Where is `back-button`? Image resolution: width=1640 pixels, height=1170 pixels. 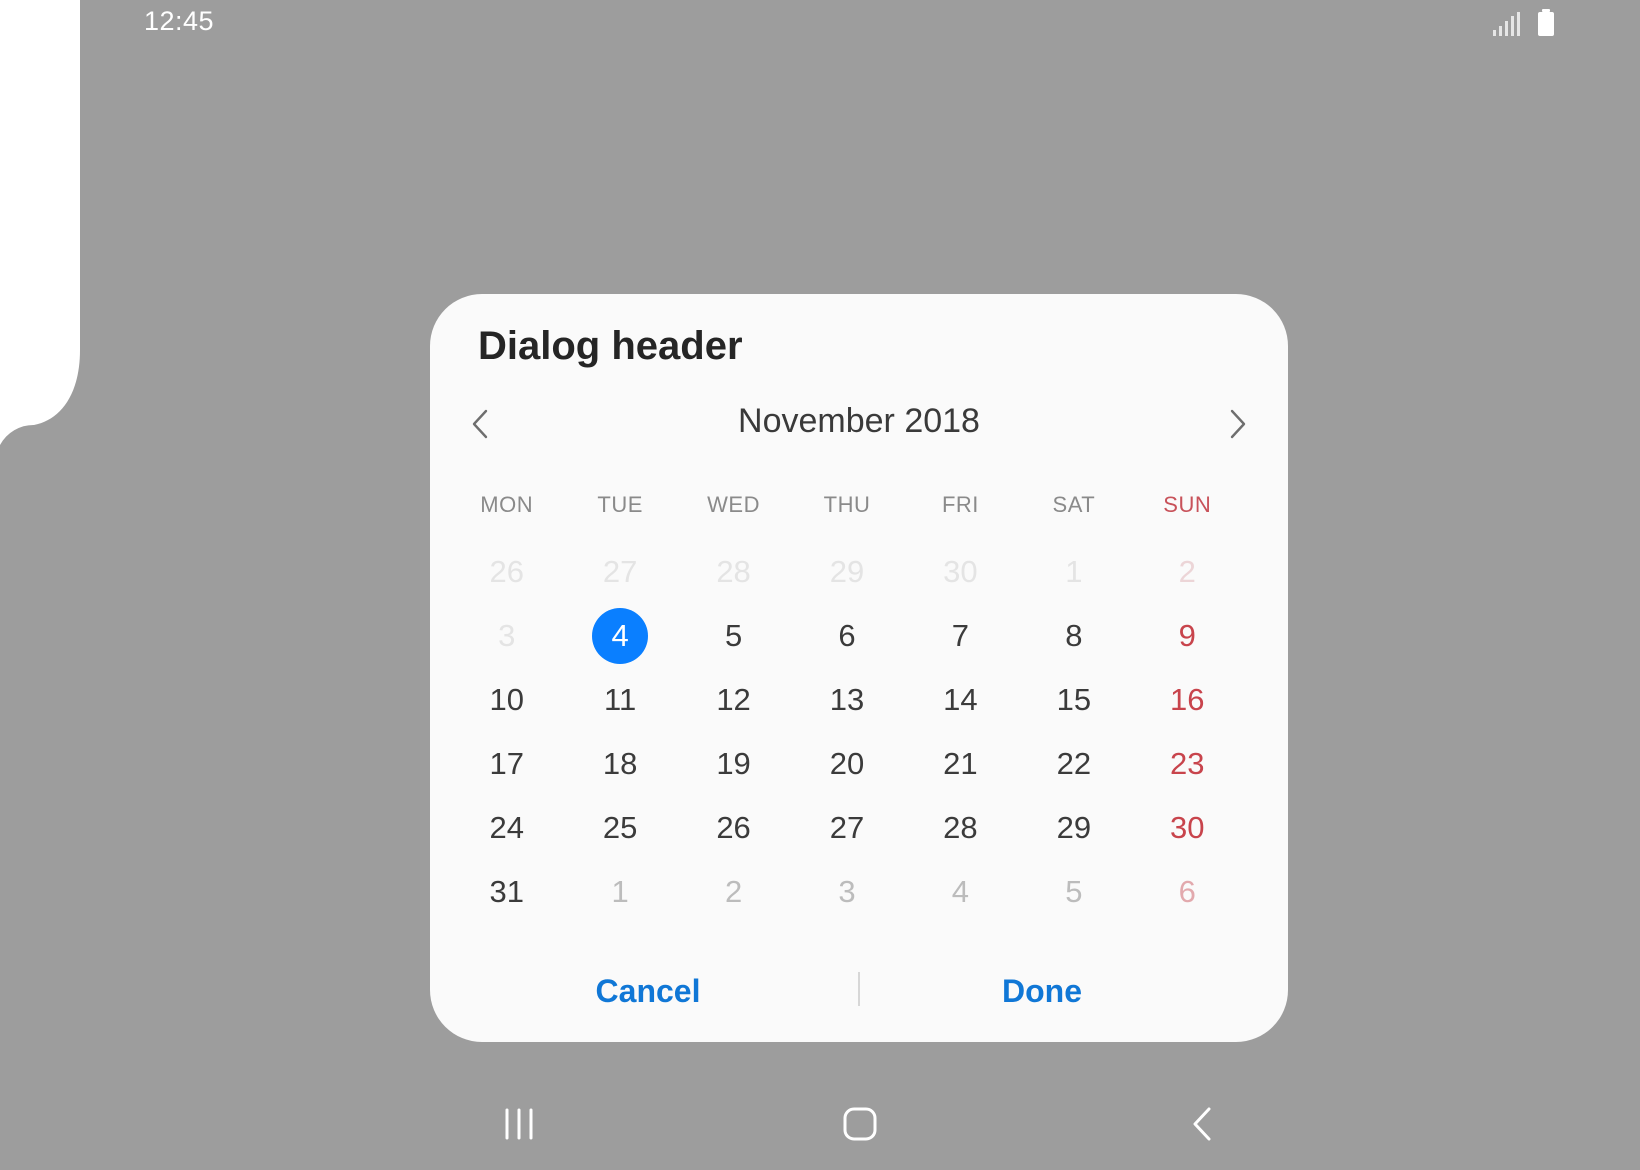 back-button is located at coordinates (1202, 1124).